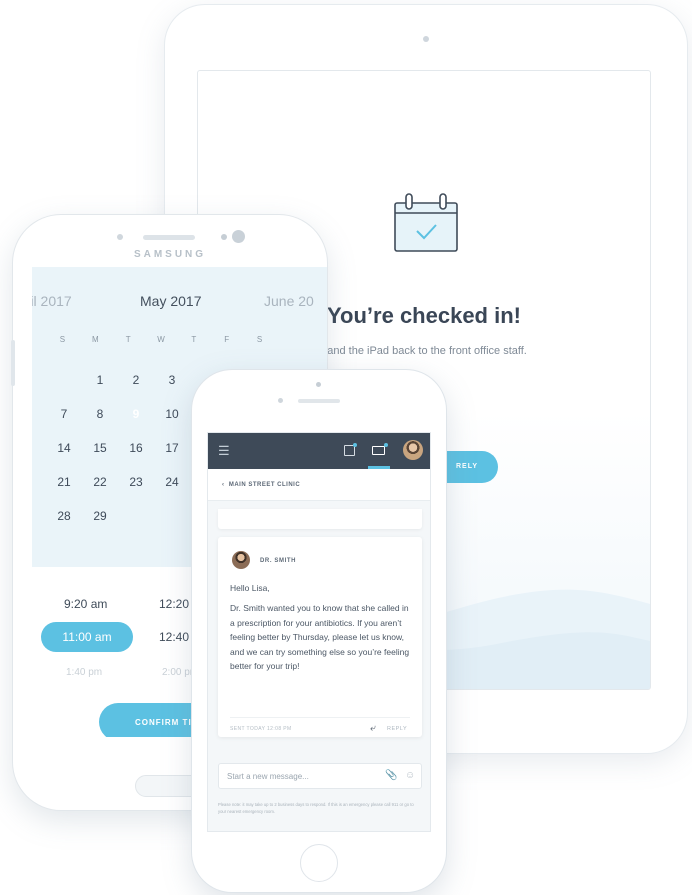 Image resolution: width=692 pixels, height=895 pixels. Describe the element at coordinates (264, 485) in the screenshot. I see `back-link-label: MAIN STREET CLINIC` at that location.